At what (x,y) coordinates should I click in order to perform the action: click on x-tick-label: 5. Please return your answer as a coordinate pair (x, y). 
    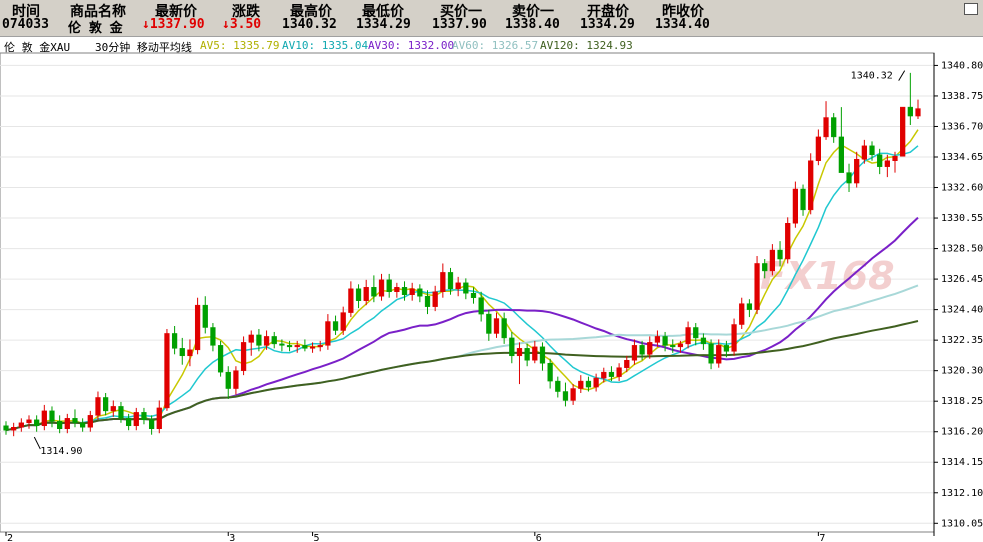
    Looking at the image, I should click on (317, 537).